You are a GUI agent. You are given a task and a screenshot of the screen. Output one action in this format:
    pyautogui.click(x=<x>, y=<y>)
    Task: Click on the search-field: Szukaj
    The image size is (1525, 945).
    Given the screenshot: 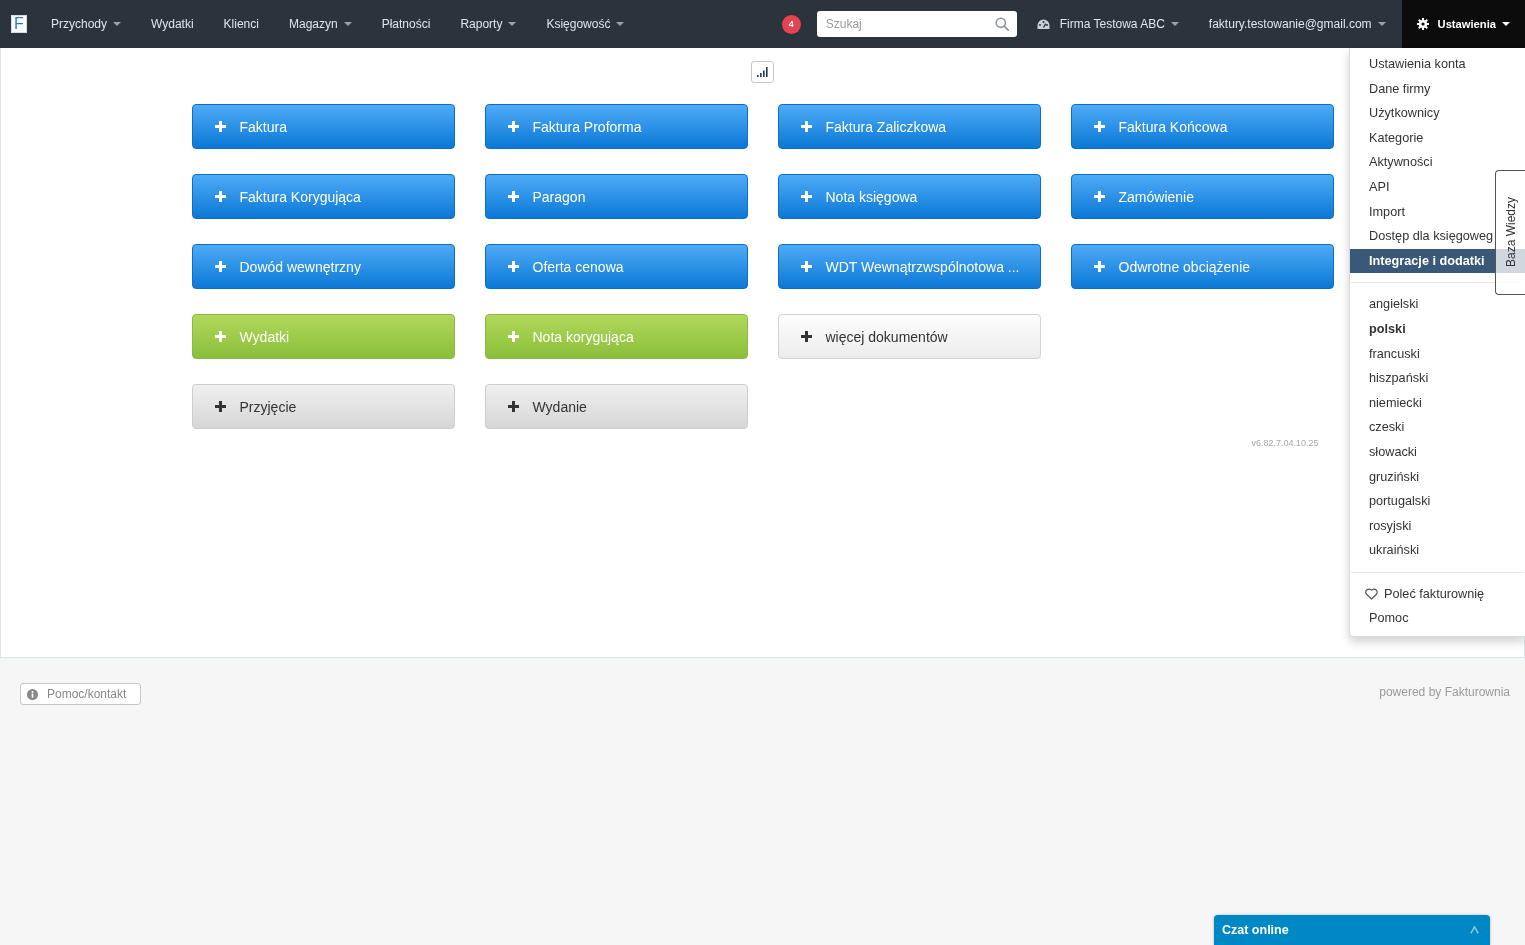 What is the action you would take?
    pyautogui.click(x=916, y=24)
    